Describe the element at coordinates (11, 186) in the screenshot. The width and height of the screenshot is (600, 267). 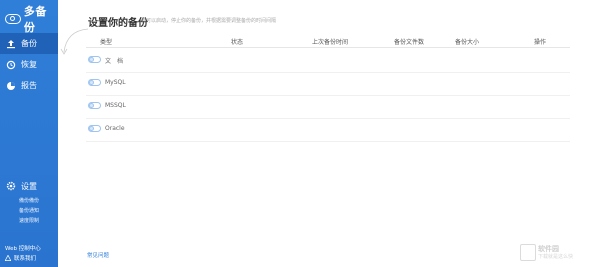
I see `gear-icon` at that location.